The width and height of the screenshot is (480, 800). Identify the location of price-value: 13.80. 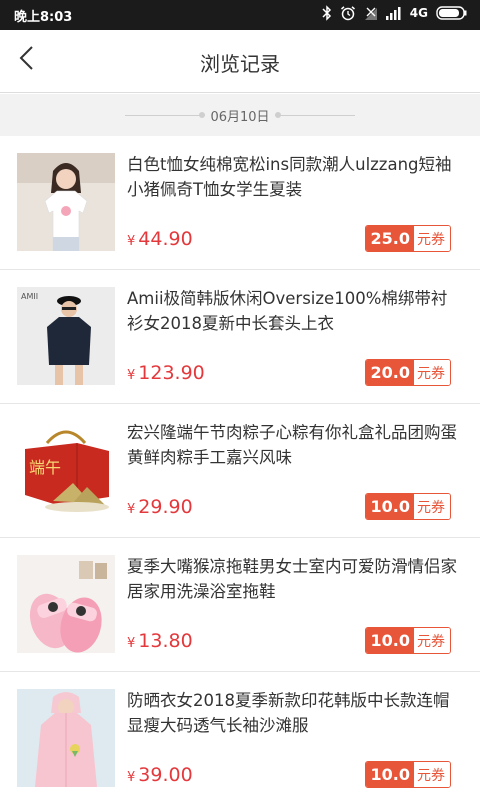
(165, 641).